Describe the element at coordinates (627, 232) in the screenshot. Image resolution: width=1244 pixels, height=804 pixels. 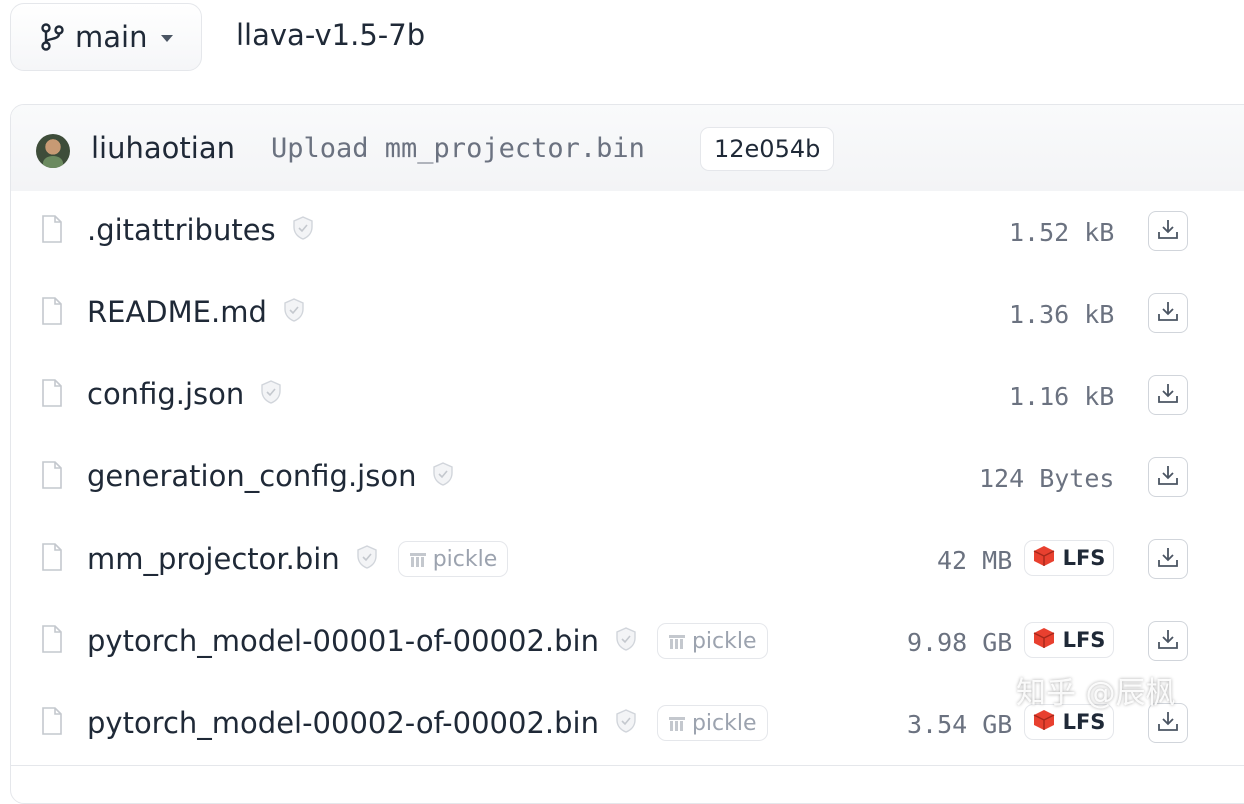
I see `file-row: .gitattributes 1.52 kB` at that location.